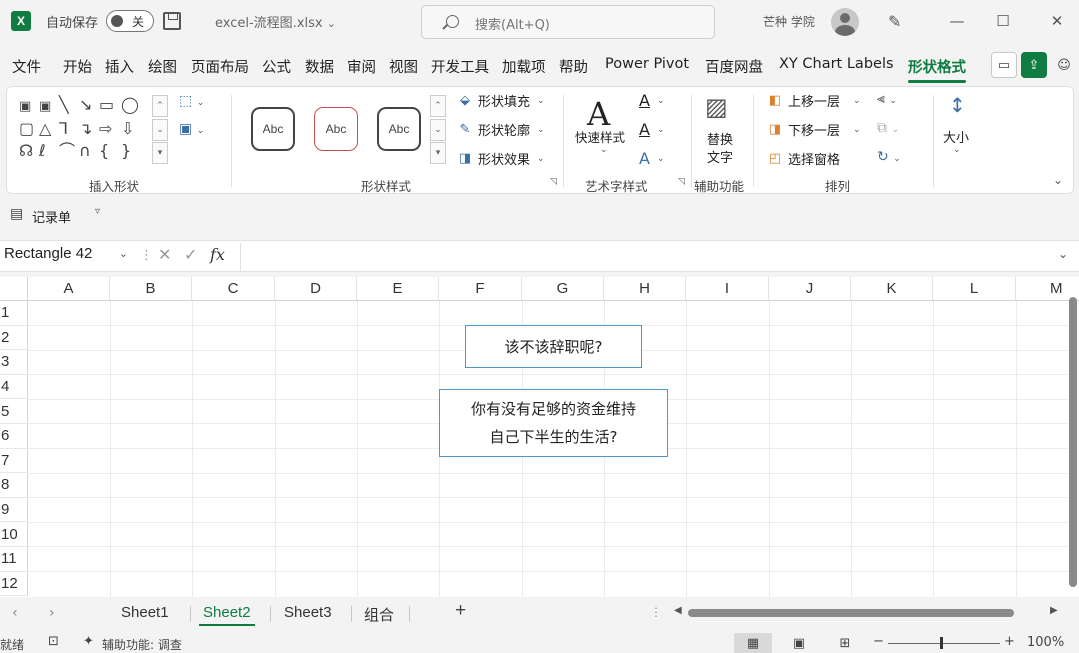 This screenshot has height=653, width=1079. I want to click on tab-review: 审阅, so click(361, 66).